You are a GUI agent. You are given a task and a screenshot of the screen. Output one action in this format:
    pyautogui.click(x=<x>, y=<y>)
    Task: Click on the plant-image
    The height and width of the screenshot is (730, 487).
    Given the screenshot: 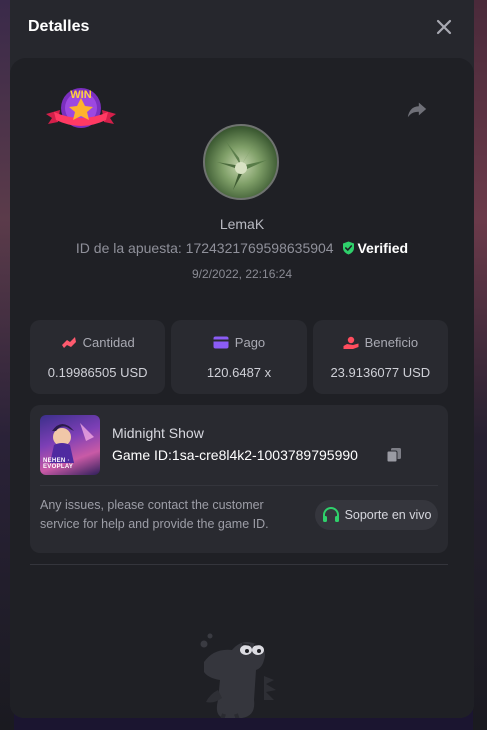 What is the action you would take?
    pyautogui.click(x=242, y=163)
    